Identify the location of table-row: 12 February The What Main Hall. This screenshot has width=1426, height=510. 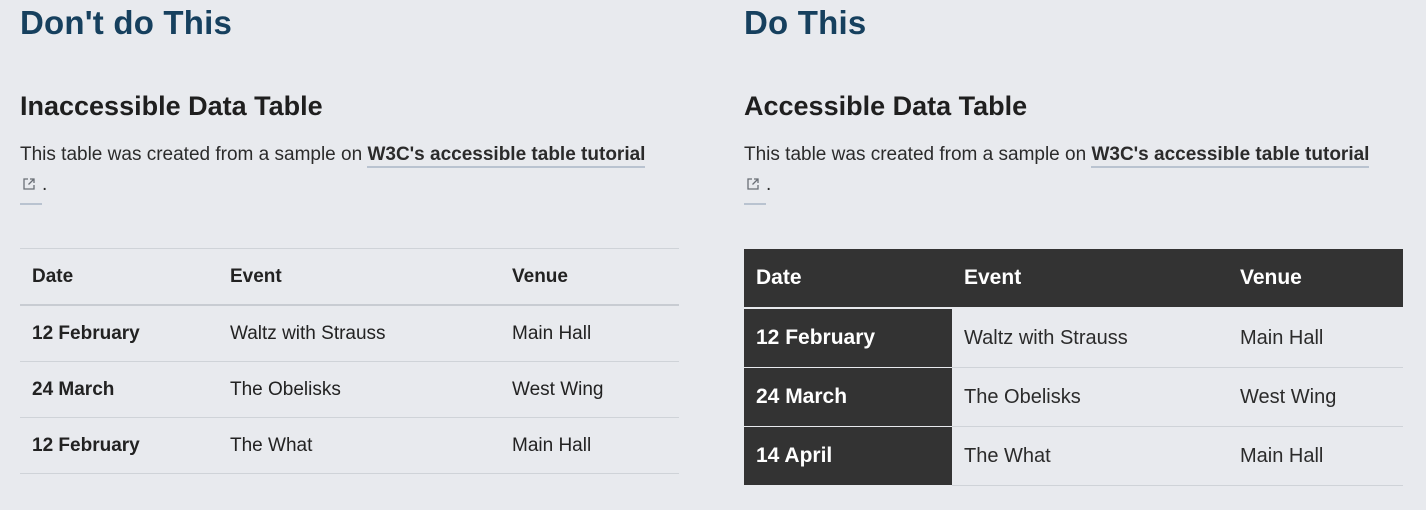
(349, 445).